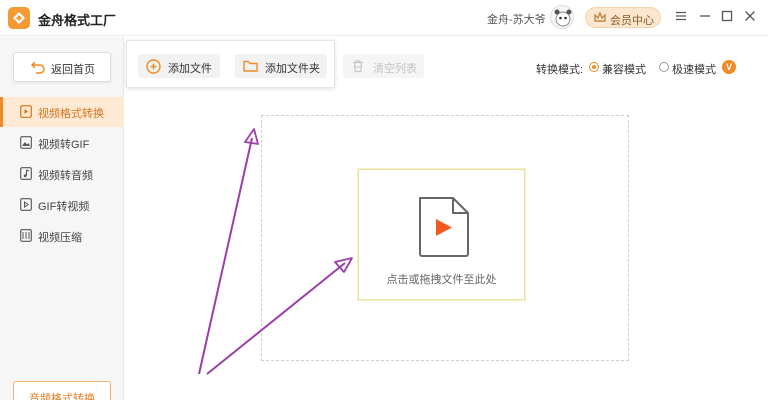  I want to click on add-folder-label: 添加文件夹, so click(292, 69).